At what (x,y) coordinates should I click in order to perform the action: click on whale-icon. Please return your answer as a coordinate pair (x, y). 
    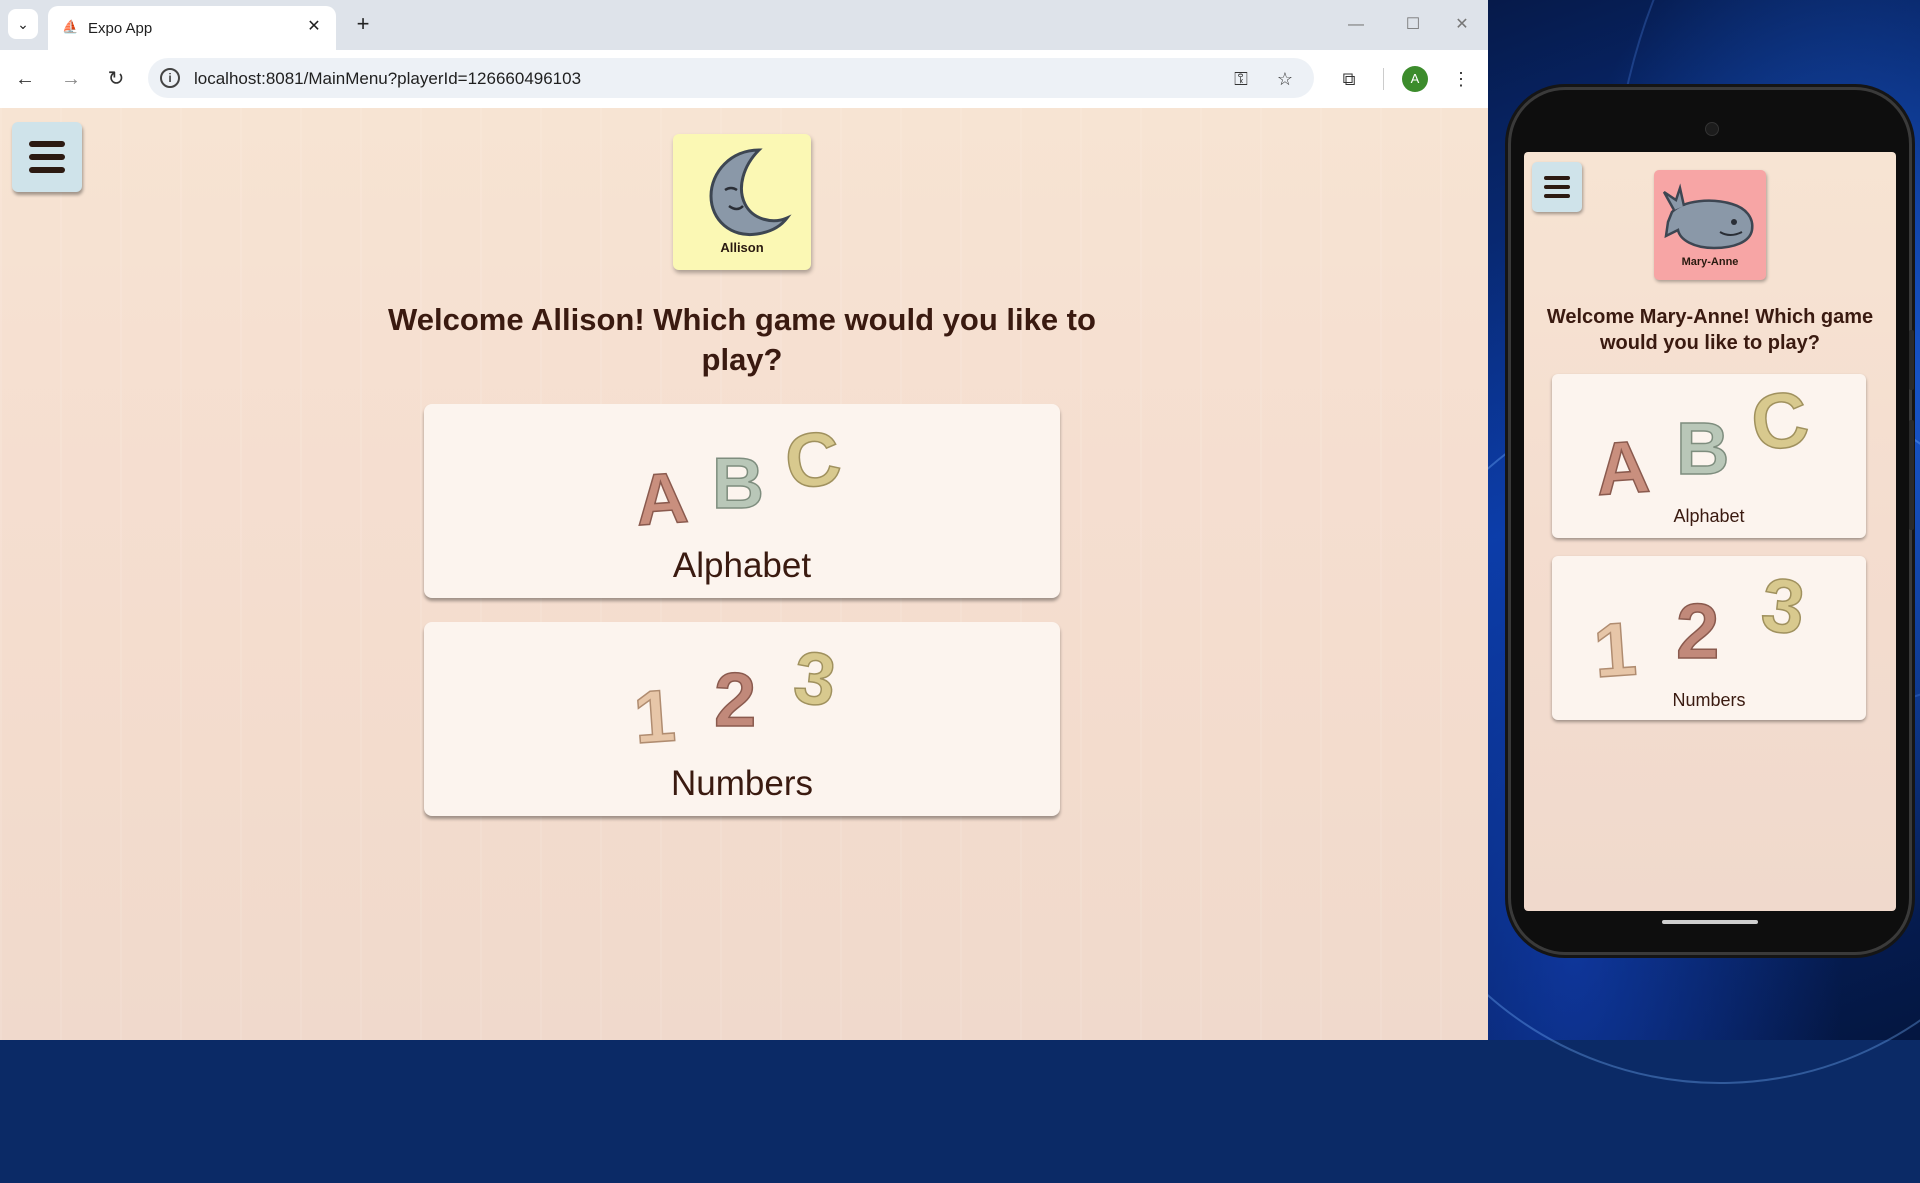
    Looking at the image, I should click on (1708, 216).